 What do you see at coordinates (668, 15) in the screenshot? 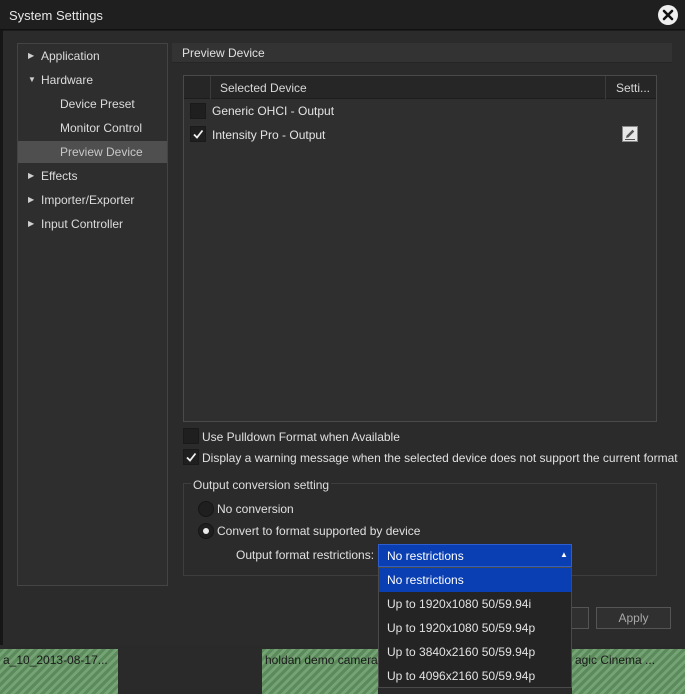
I see `close-icon` at bounding box center [668, 15].